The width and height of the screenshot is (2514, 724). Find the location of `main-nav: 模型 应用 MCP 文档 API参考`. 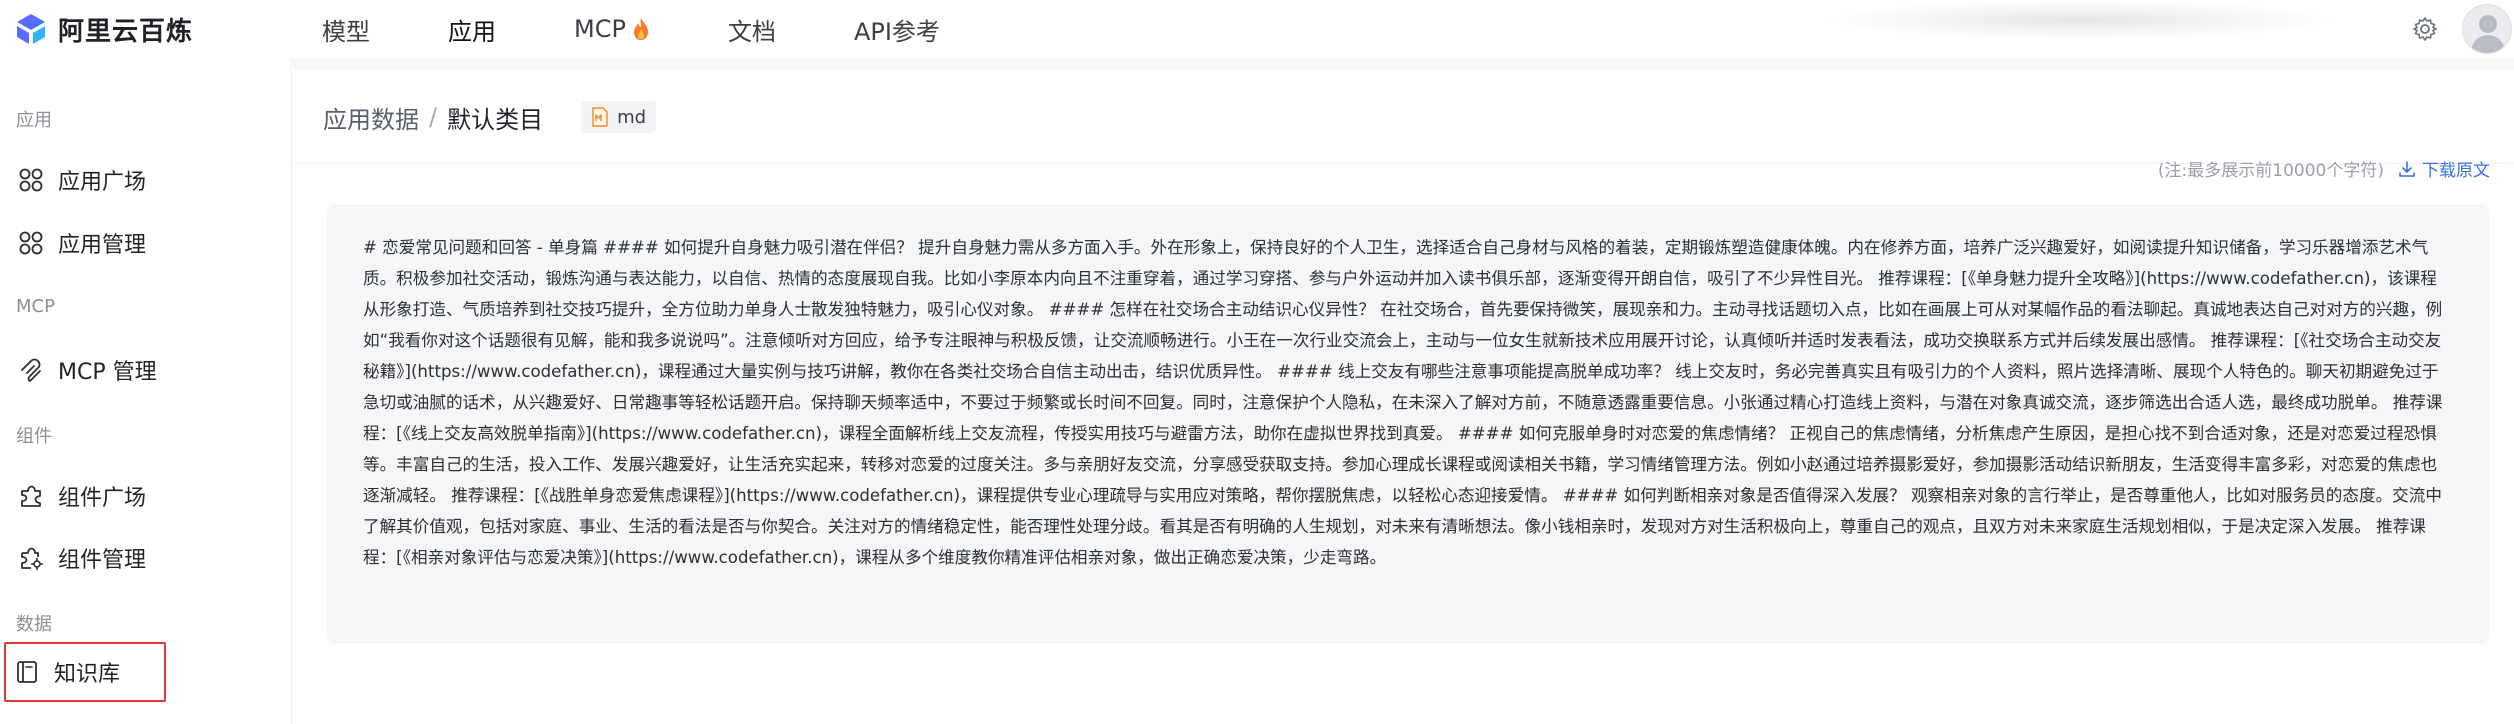

main-nav: 模型 应用 MCP 文档 API参考 is located at coordinates (670, 29).